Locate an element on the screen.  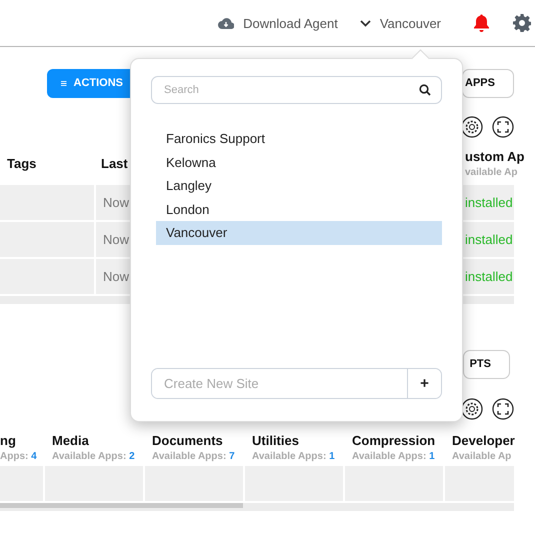
add-site-button: + is located at coordinates (424, 383).